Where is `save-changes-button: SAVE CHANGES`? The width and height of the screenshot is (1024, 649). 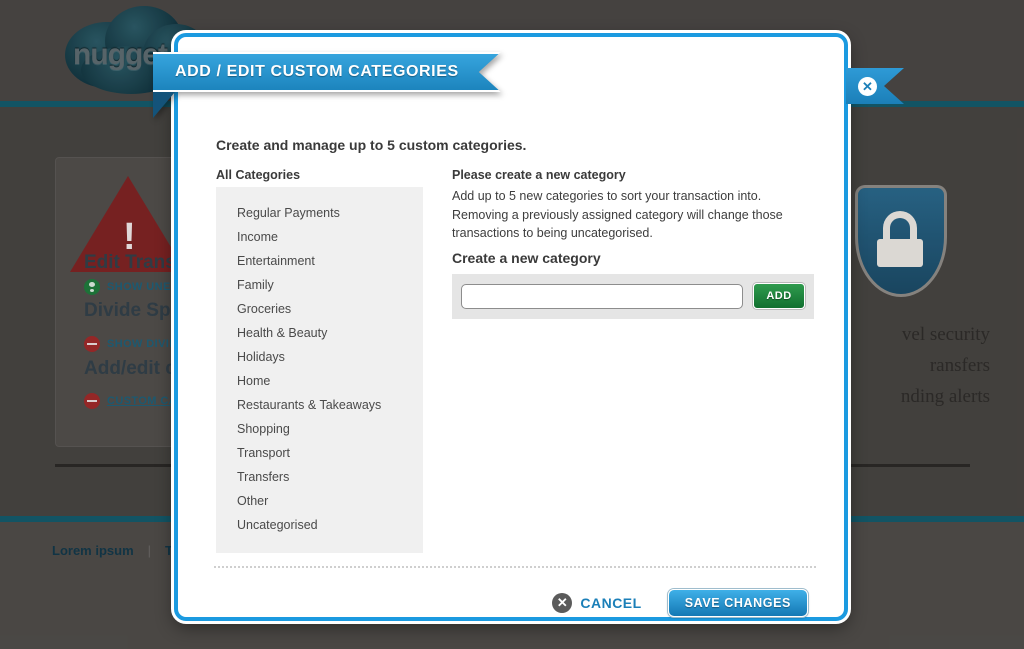 save-changes-button: SAVE CHANGES is located at coordinates (737, 603).